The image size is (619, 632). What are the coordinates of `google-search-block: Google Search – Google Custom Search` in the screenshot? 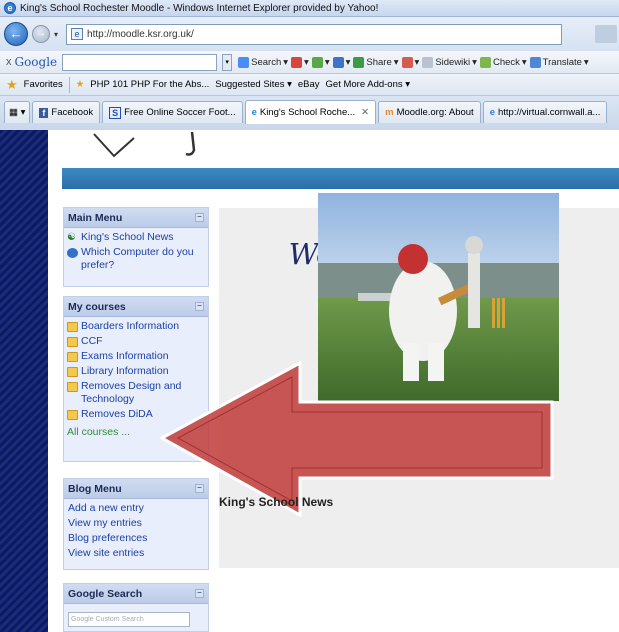 It's located at (136, 607).